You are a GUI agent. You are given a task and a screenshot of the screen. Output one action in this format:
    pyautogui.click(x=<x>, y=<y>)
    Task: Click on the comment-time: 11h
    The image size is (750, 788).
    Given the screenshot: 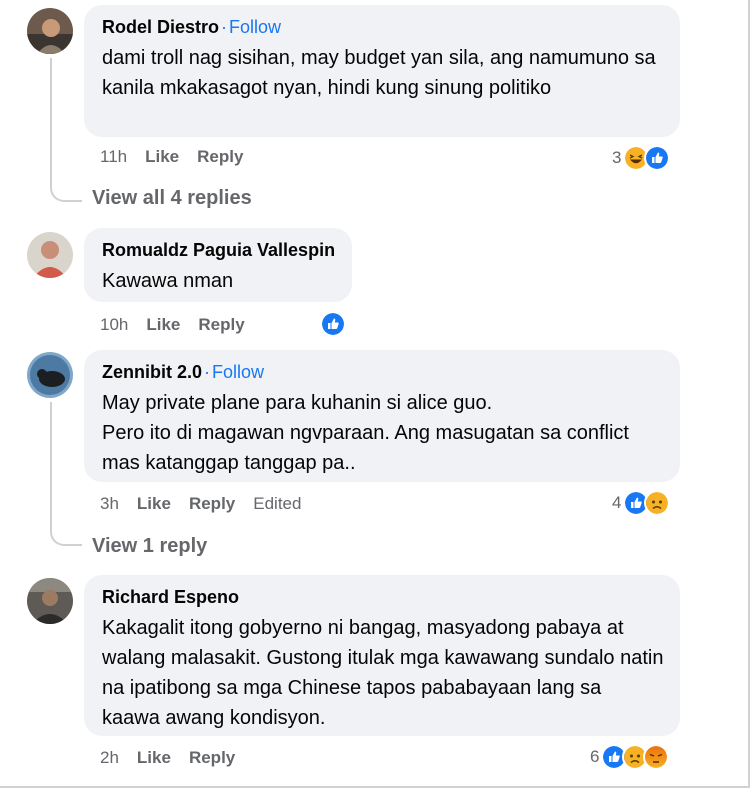 What is the action you would take?
    pyautogui.click(x=113, y=156)
    